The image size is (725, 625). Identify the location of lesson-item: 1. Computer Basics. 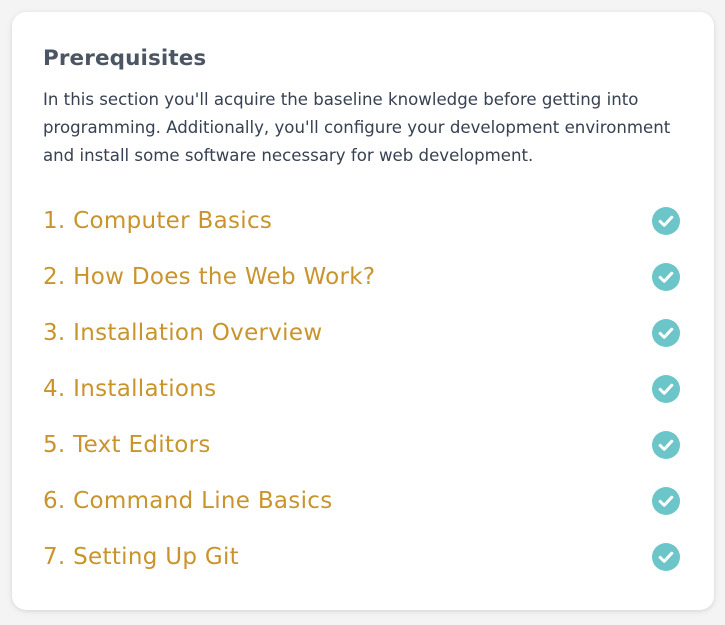
(363, 221).